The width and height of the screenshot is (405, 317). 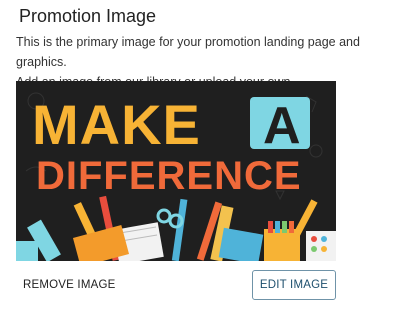 What do you see at coordinates (282, 126) in the screenshot?
I see `headline-a: A` at bounding box center [282, 126].